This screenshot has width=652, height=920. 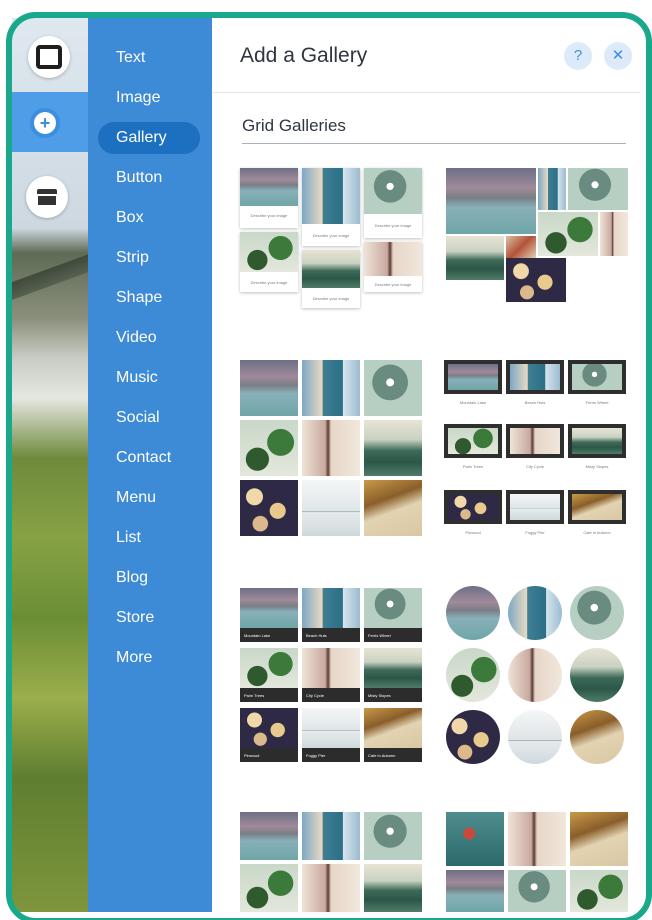 I want to click on menu-item-menu: Menu, so click(x=149, y=498).